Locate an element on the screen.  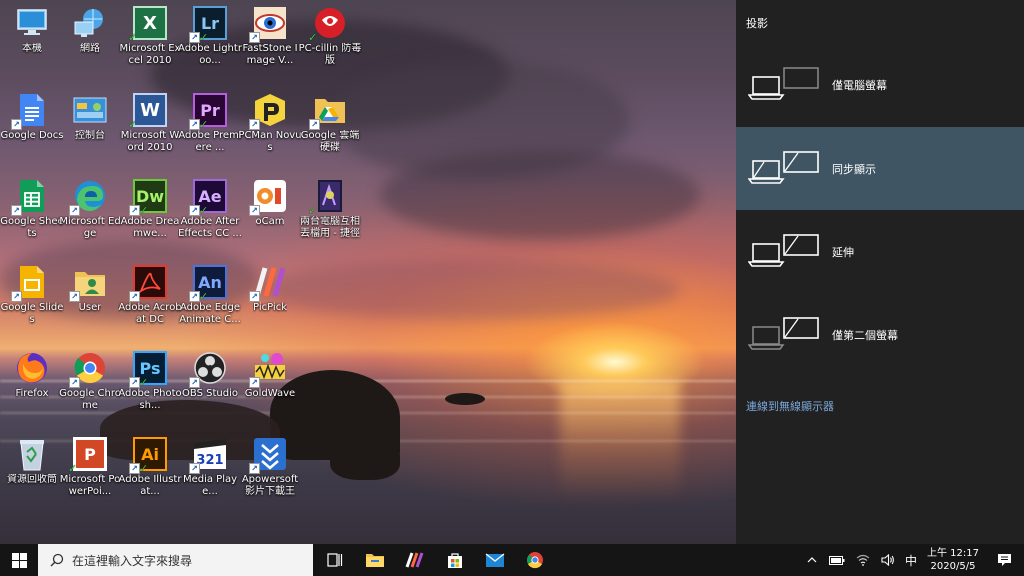
wifi-icon is located at coordinates (863, 560).